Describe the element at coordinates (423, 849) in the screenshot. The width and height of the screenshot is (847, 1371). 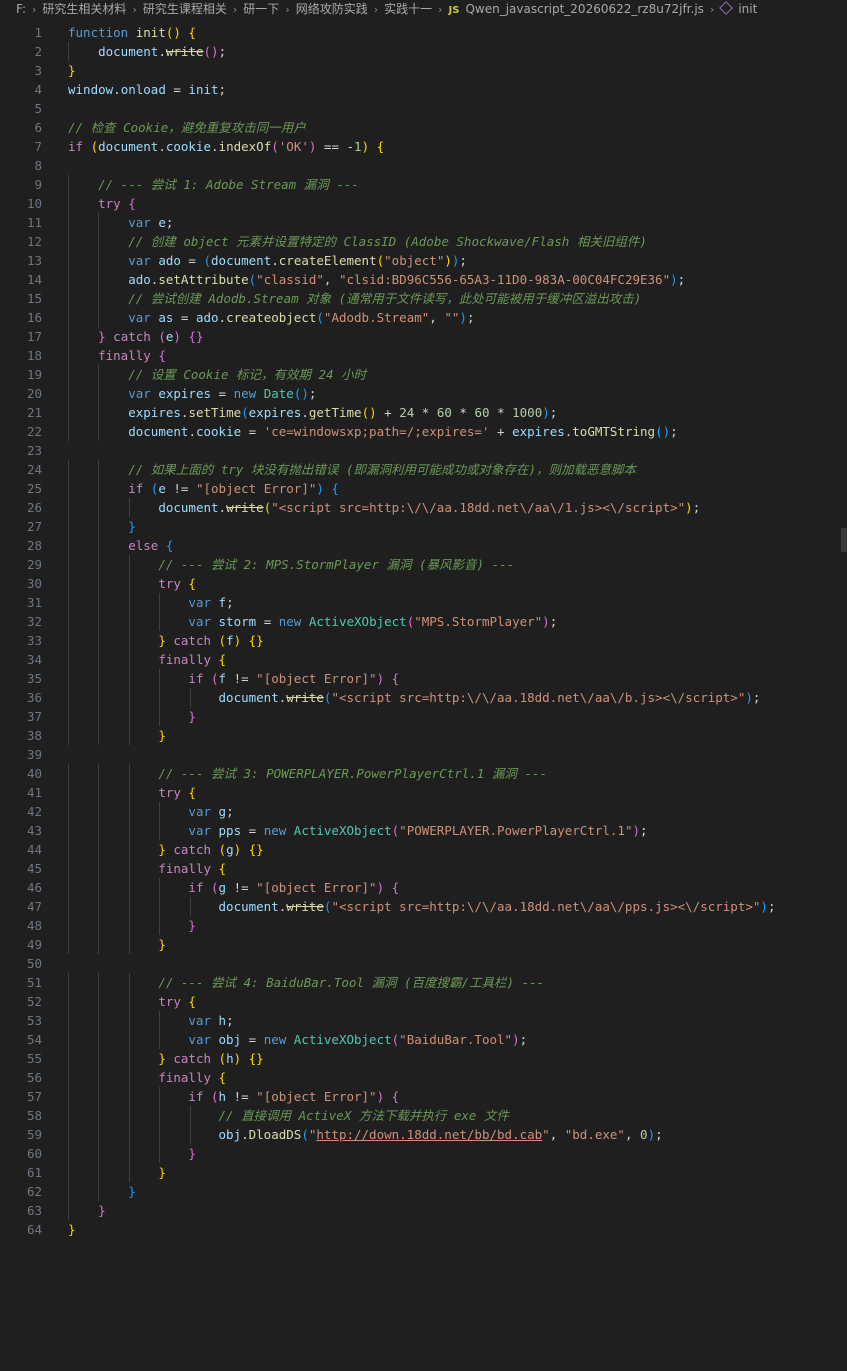
I see `code-line: 44 } catch (g) {}` at that location.